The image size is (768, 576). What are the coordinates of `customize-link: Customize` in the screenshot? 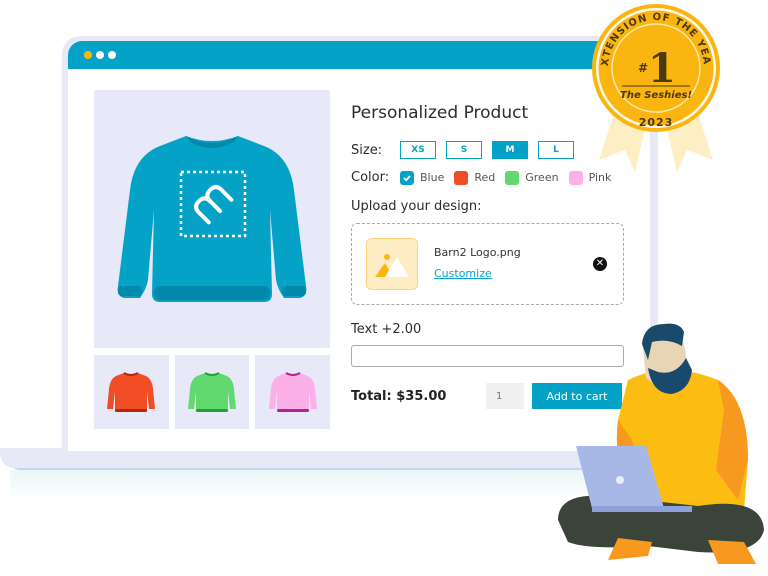 It's located at (463, 273).